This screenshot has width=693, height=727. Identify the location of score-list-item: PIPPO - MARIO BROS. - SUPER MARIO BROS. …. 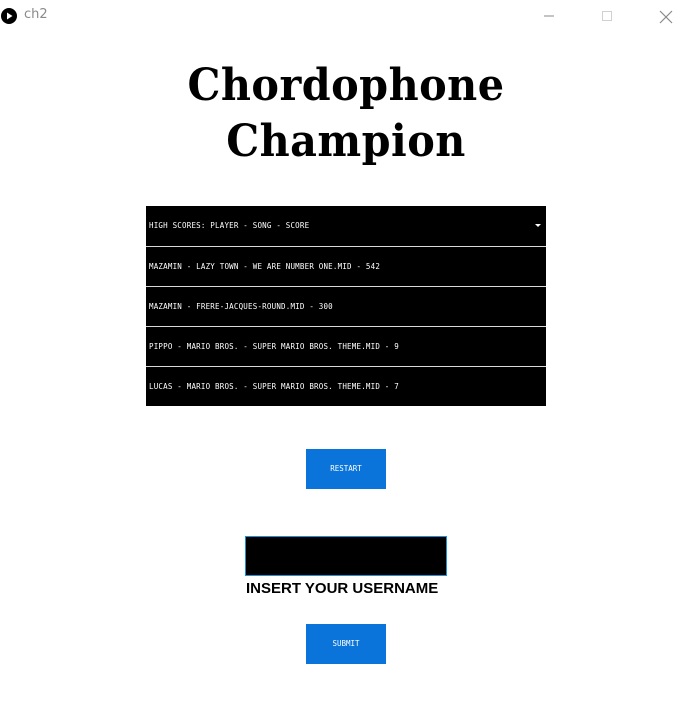
(346, 346).